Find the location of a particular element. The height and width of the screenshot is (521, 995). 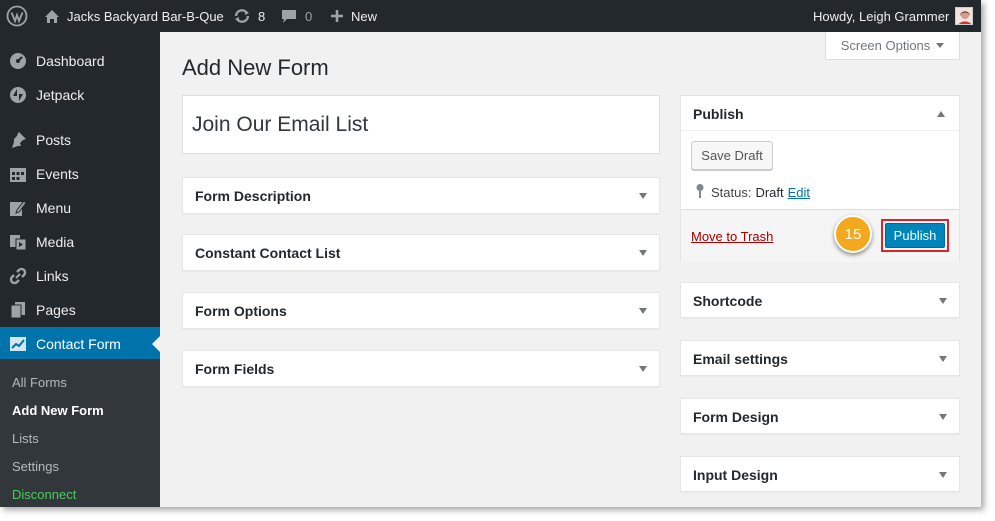

sidebar-item-posts: Posts is located at coordinates (80, 140).